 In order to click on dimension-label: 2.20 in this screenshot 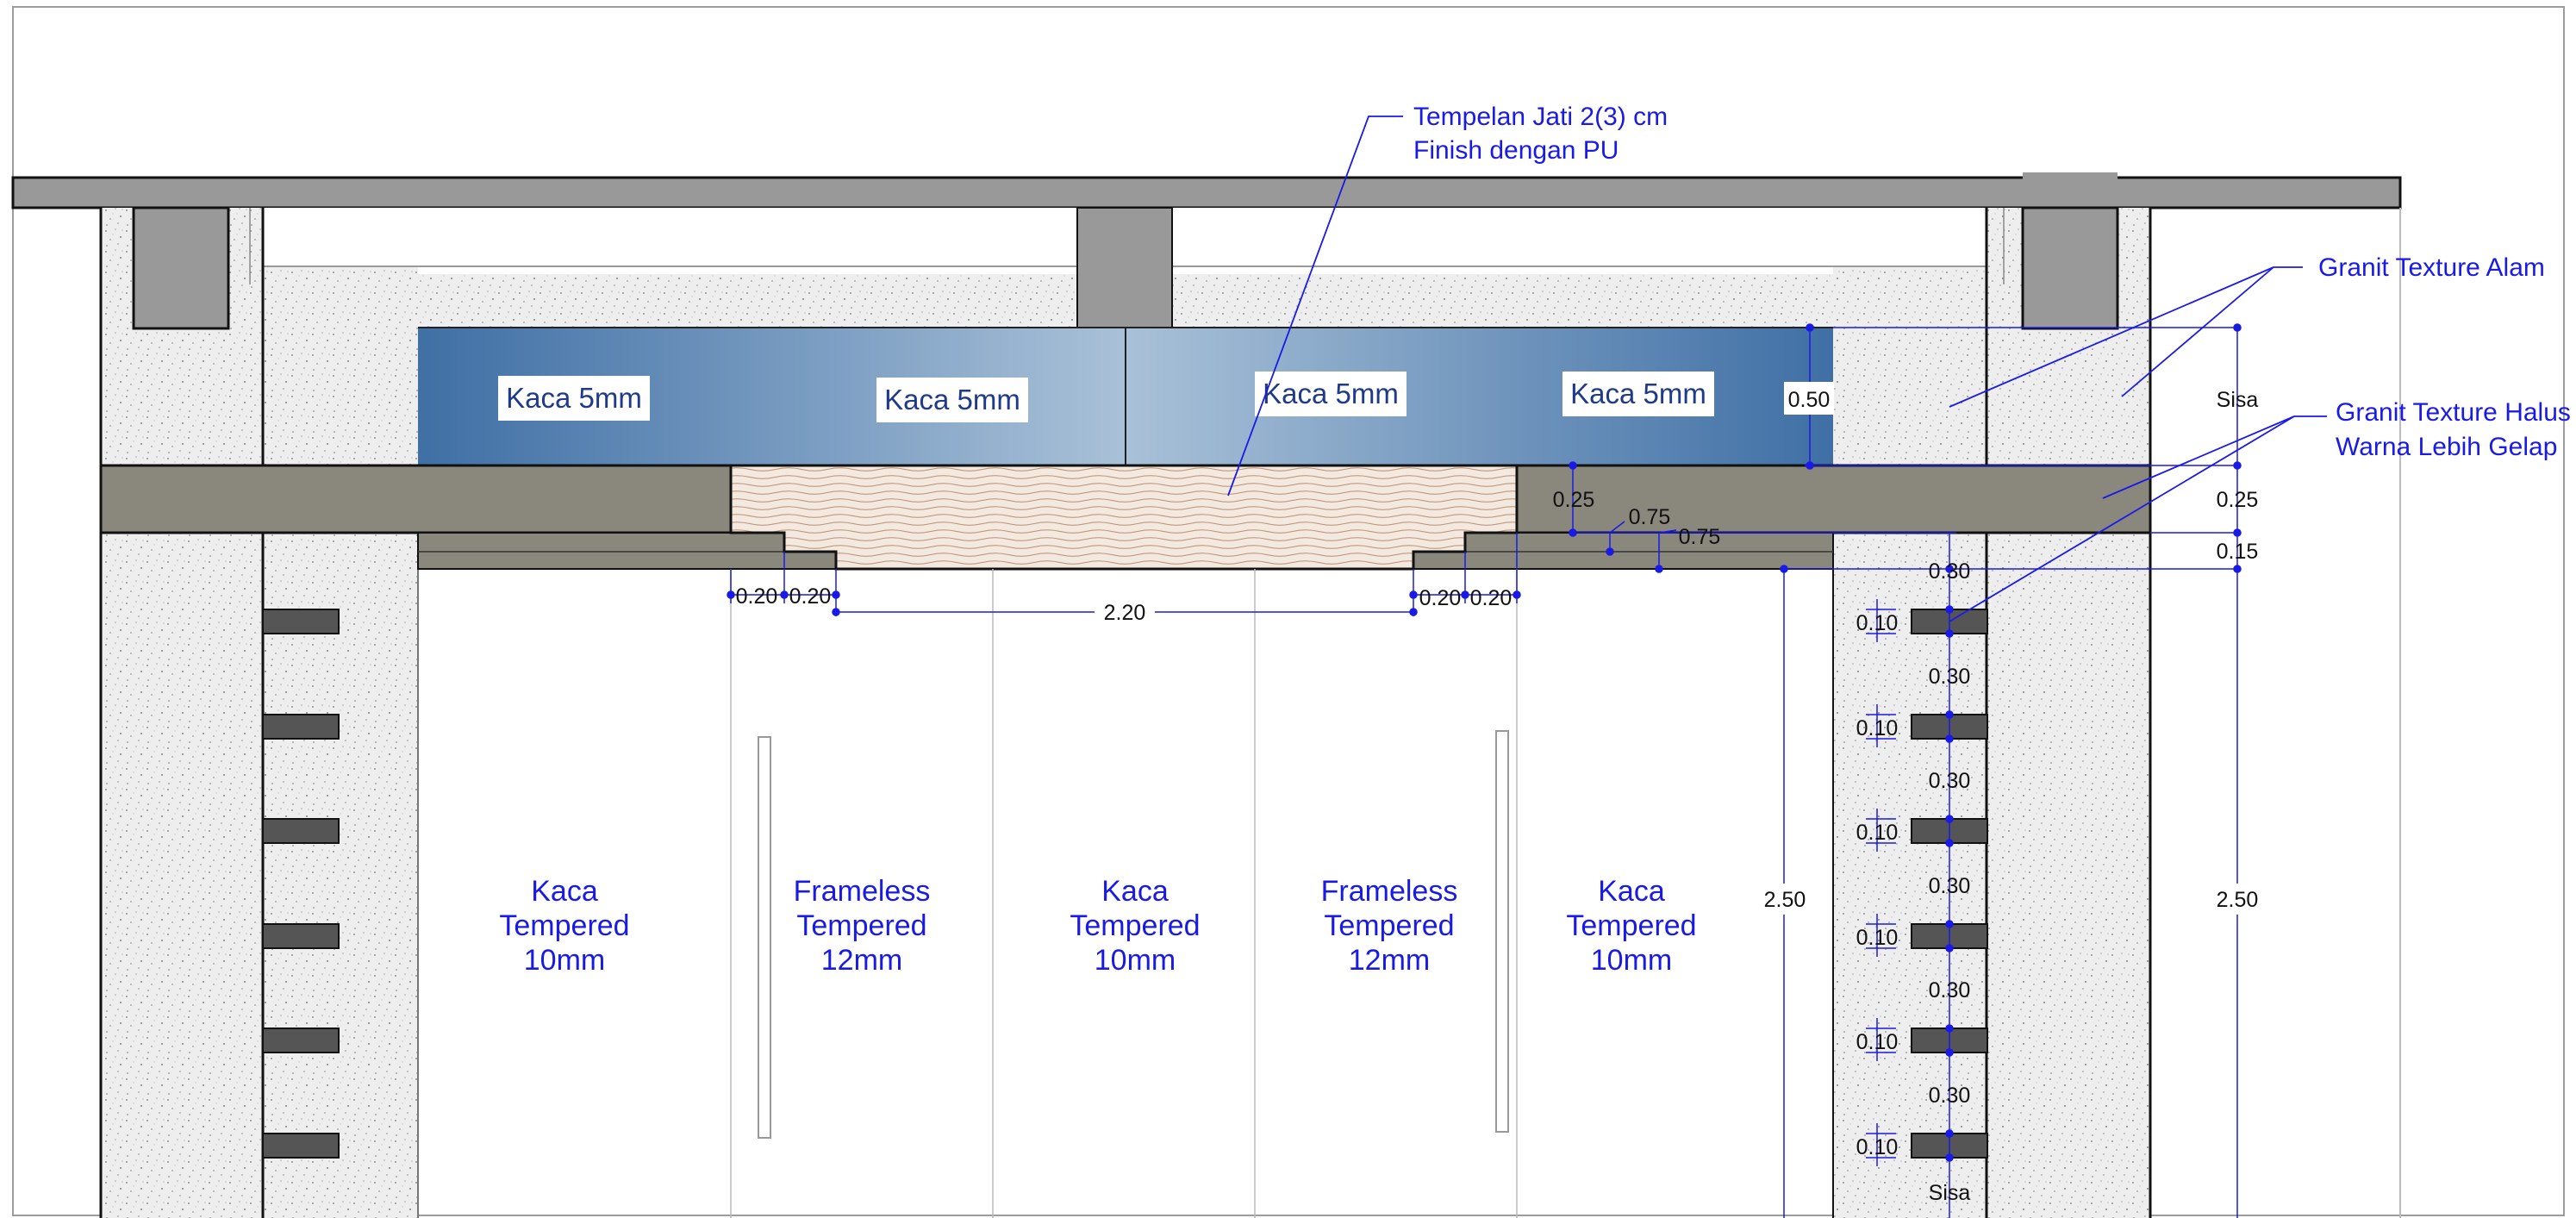, I will do `click(1125, 613)`.